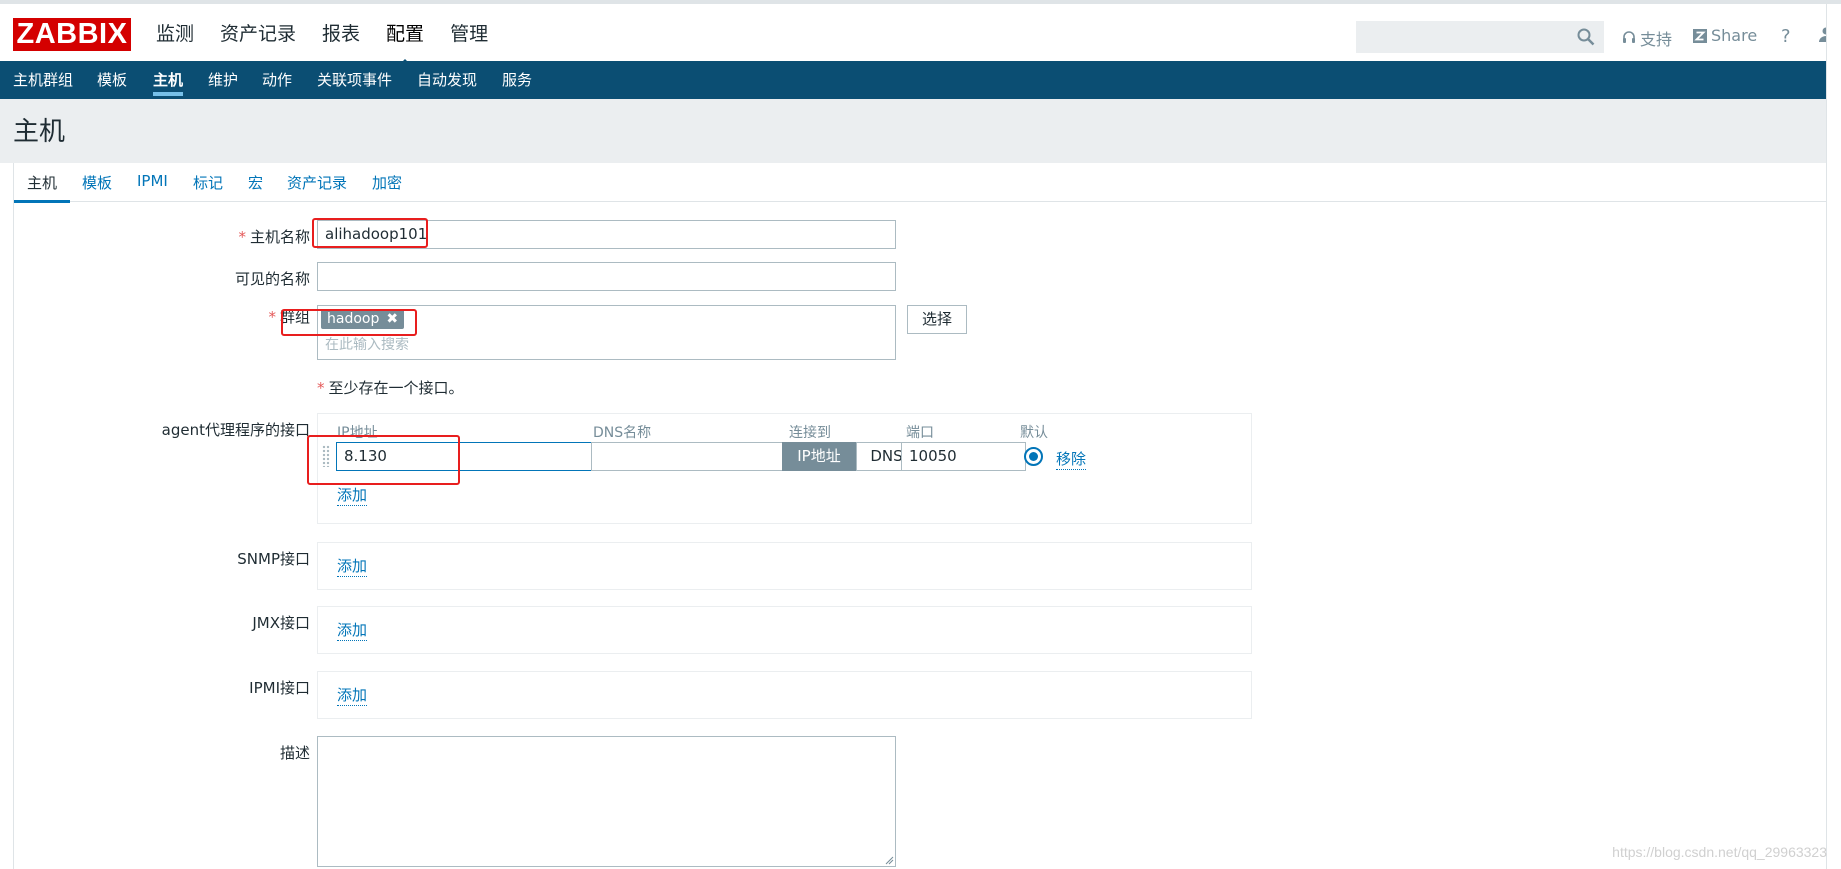  Describe the element at coordinates (112, 80) in the screenshot. I see `subnav-templates: 模板` at that location.